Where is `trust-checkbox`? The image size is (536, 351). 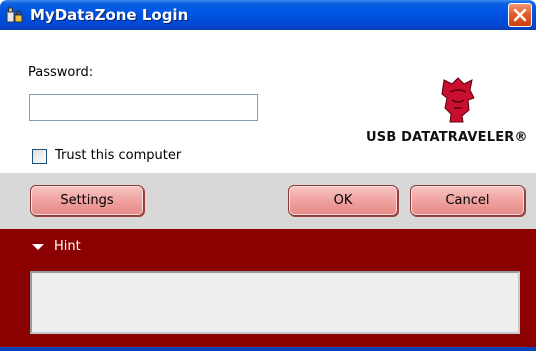 trust-checkbox is located at coordinates (39, 156).